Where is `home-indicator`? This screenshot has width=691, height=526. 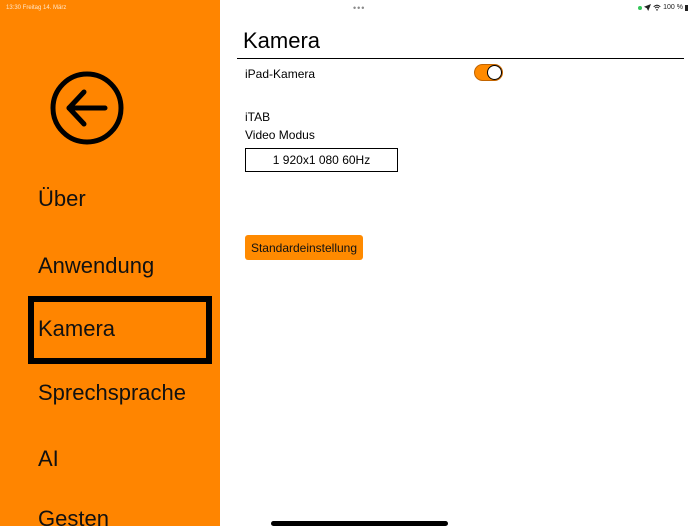 home-indicator is located at coordinates (359, 523).